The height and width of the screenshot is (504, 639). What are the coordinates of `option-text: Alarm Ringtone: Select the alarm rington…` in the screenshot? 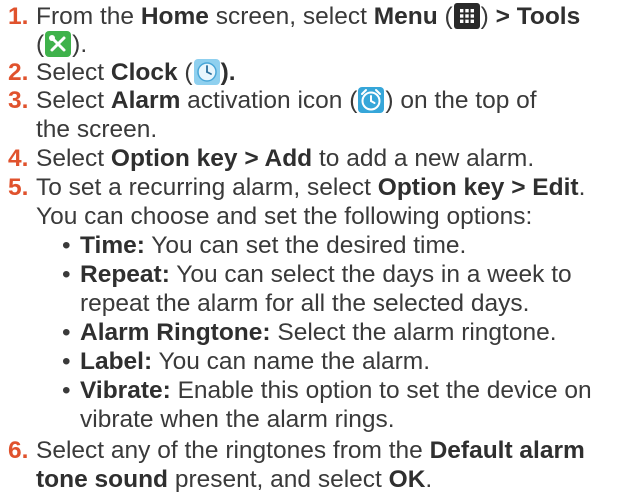 It's located at (318, 333).